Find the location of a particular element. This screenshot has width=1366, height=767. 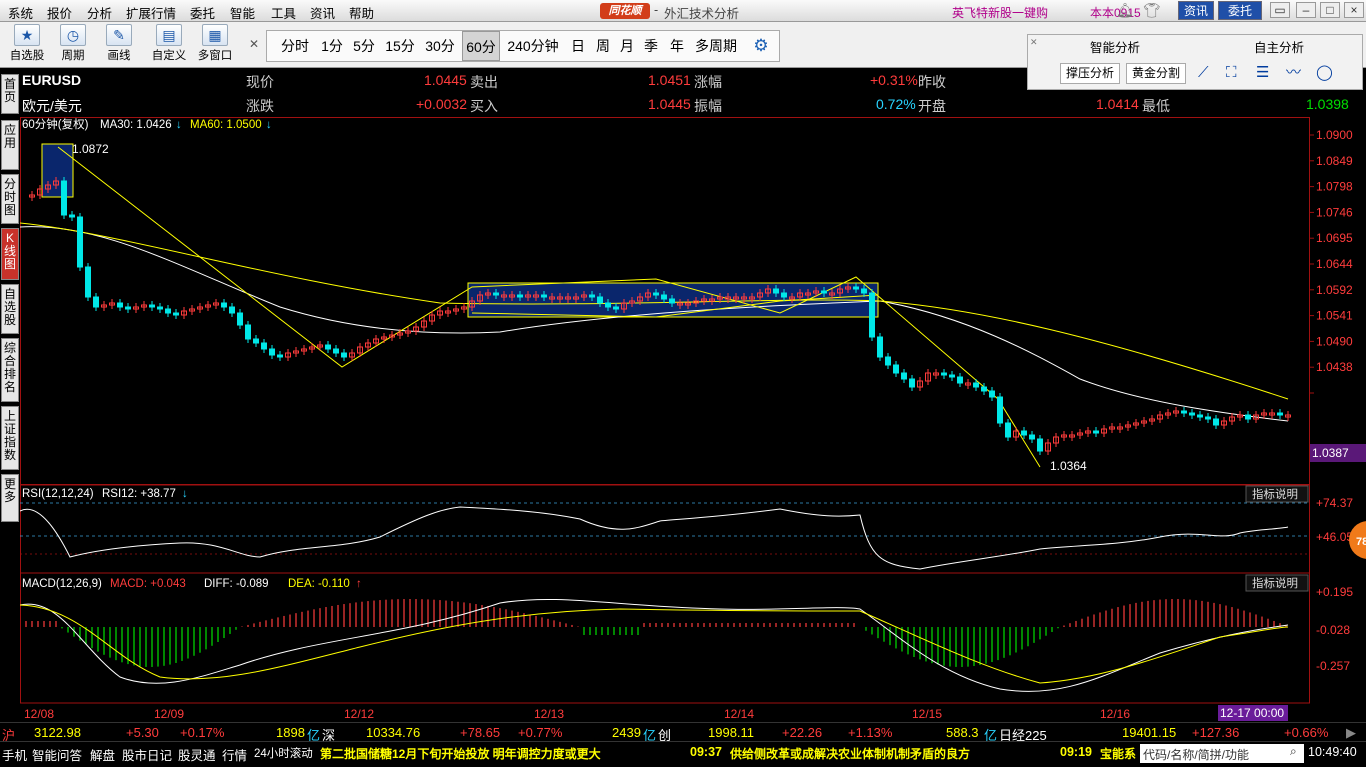

period-5min: 5分 is located at coordinates (364, 46).